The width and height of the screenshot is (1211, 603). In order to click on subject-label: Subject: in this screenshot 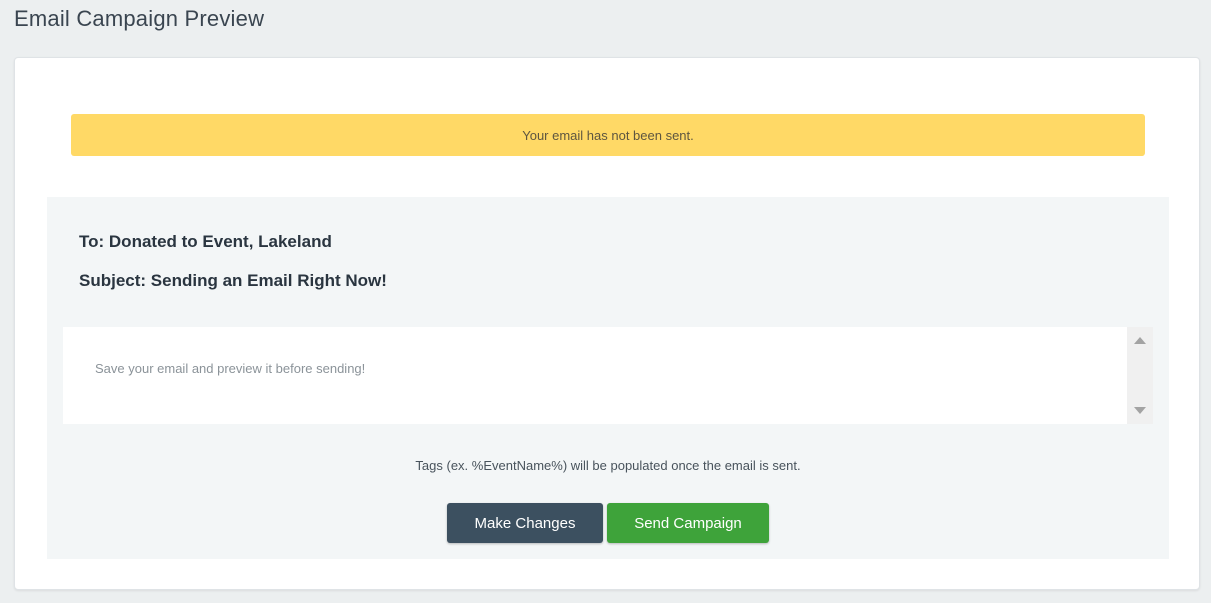, I will do `click(113, 280)`.